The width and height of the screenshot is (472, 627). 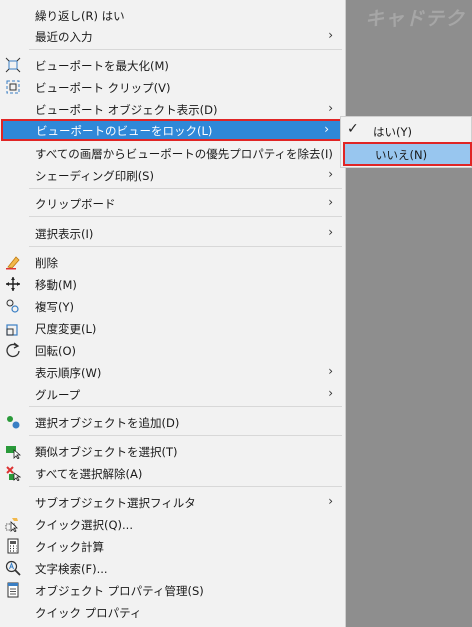 What do you see at coordinates (58, 395) in the screenshot?
I see `menu-item-label: グループ` at bounding box center [58, 395].